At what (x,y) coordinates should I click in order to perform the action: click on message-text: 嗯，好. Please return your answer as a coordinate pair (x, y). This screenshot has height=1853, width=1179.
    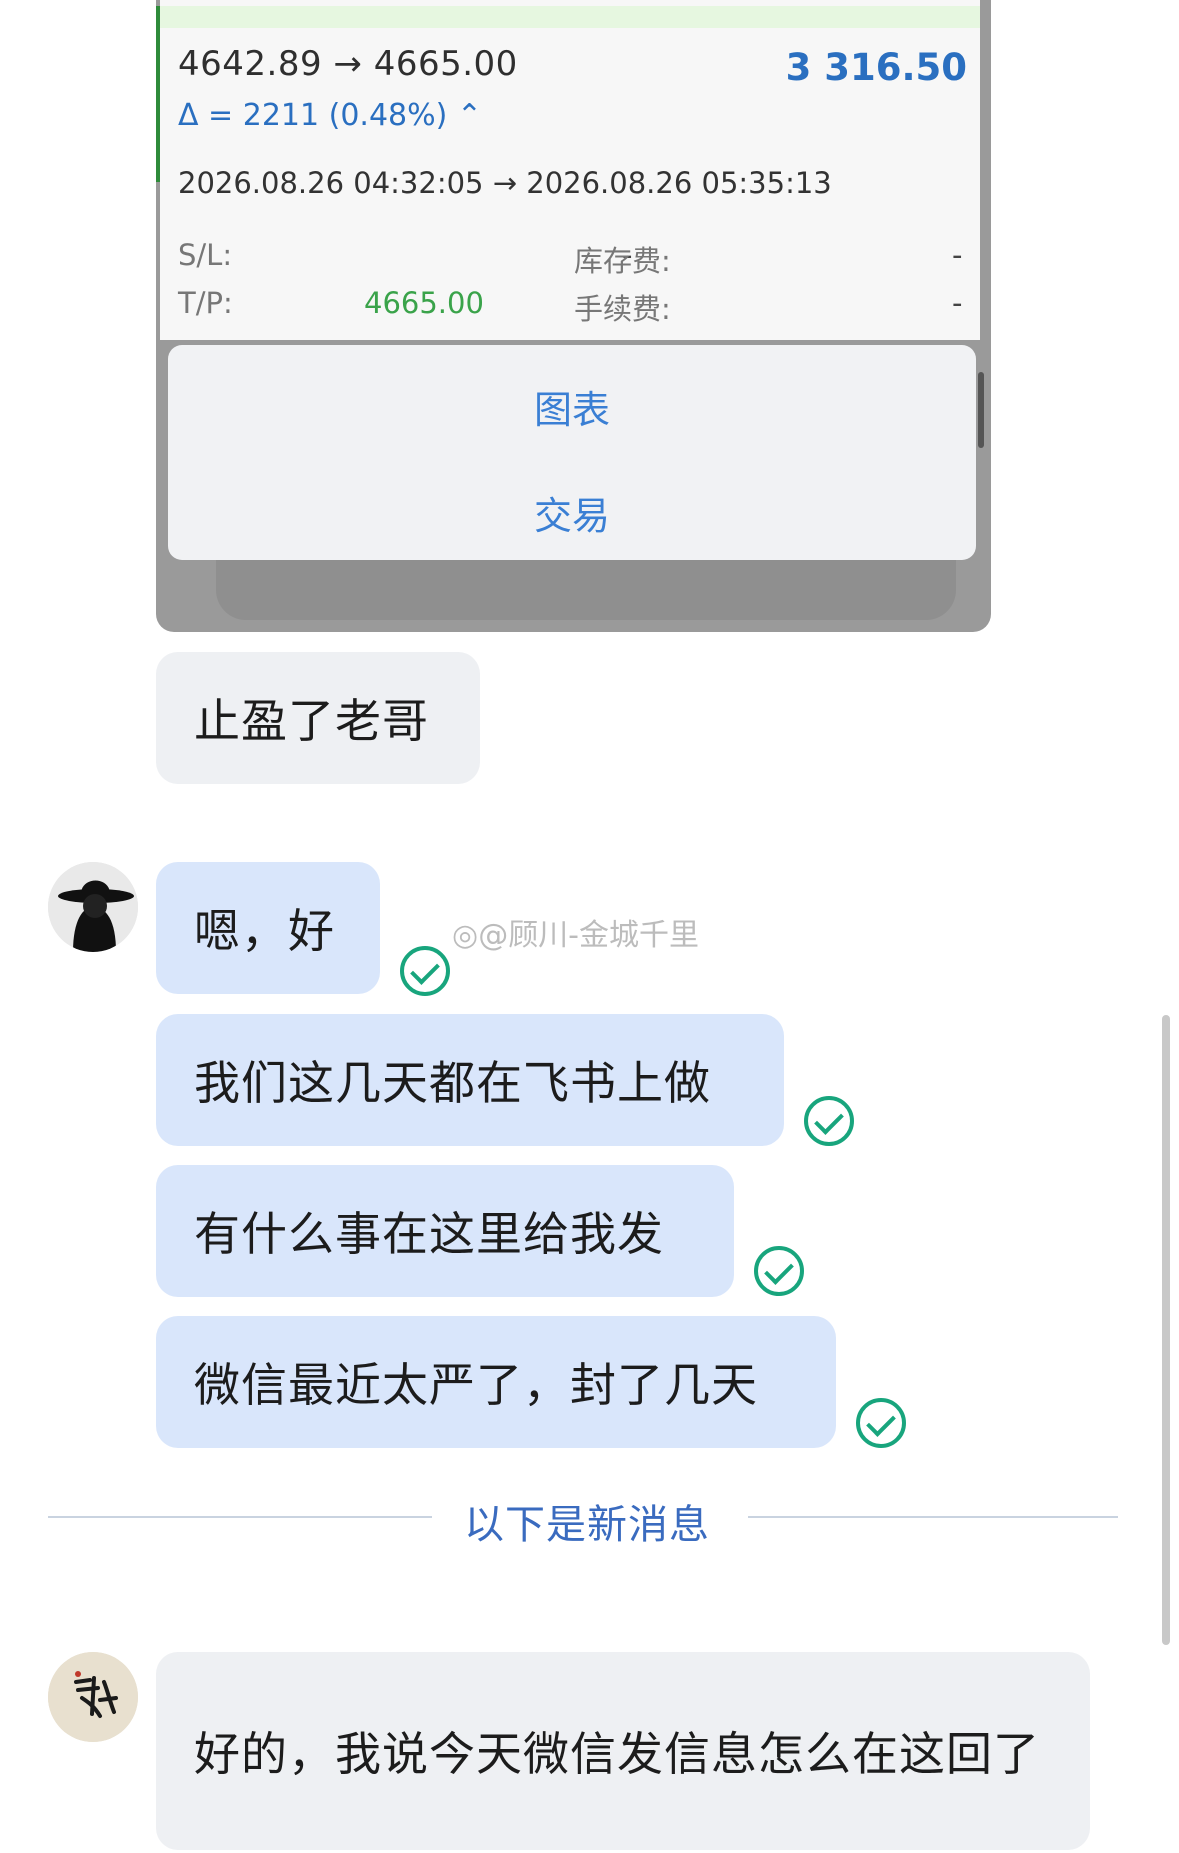
    Looking at the image, I should click on (264, 931).